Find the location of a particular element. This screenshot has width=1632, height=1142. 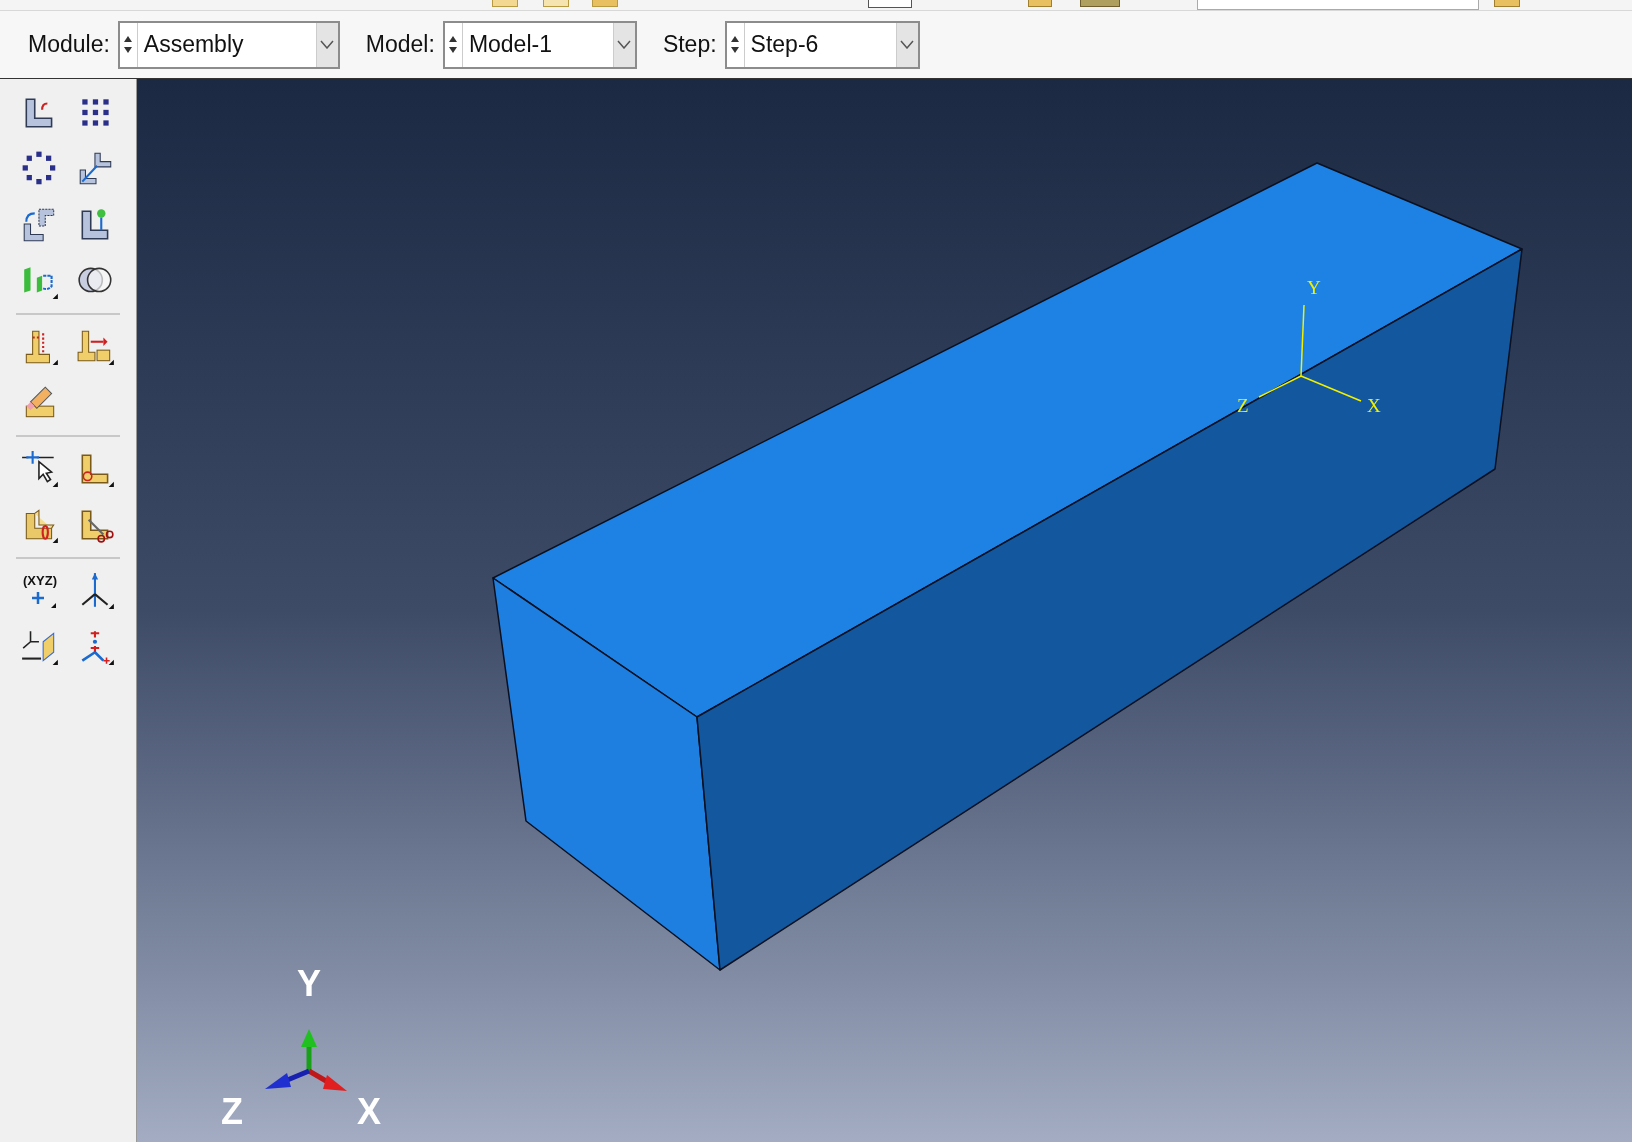

combo-box: Assembly is located at coordinates (228, 44).